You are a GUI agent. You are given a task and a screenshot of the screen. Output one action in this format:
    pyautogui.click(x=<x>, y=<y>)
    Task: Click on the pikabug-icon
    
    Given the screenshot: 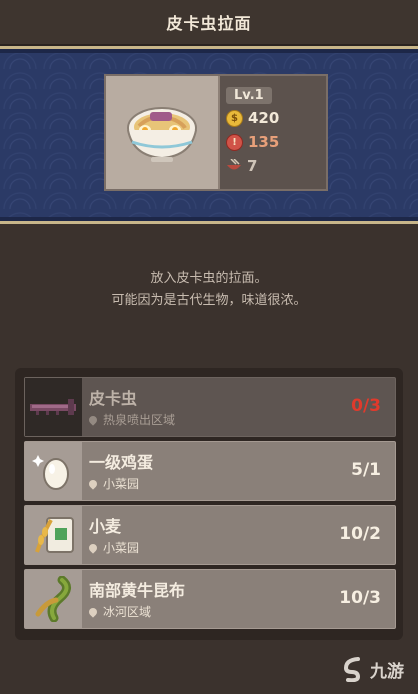 What is the action you would take?
    pyautogui.click(x=52, y=407)
    